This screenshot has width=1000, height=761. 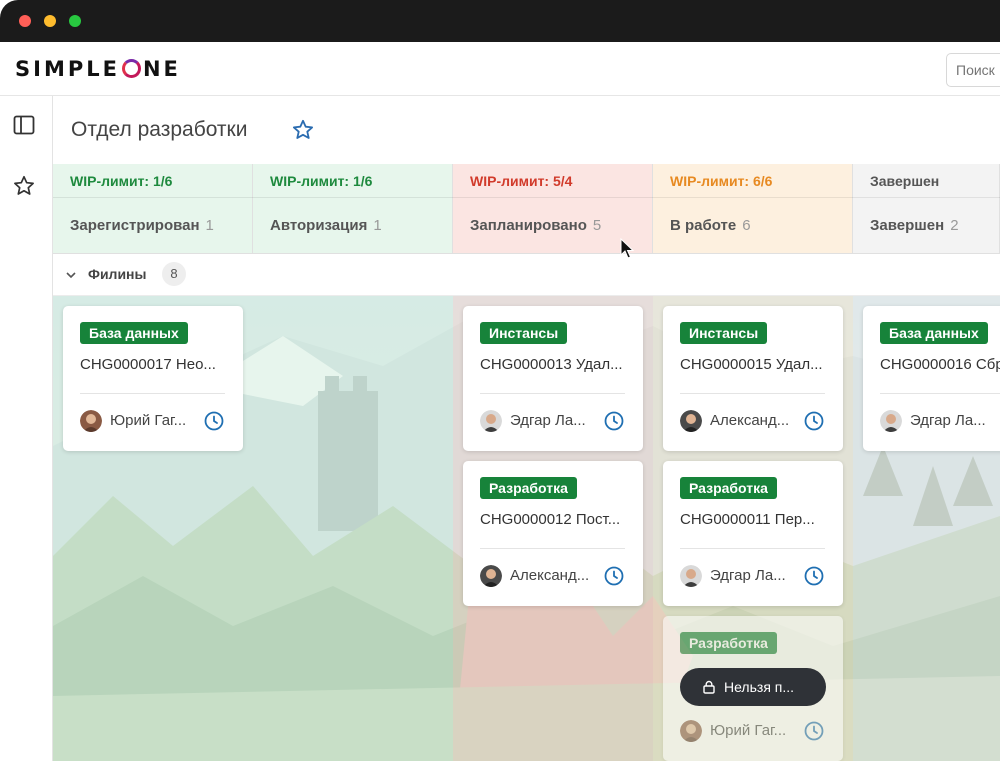 What do you see at coordinates (25, 21) in the screenshot?
I see `close-window-button` at bounding box center [25, 21].